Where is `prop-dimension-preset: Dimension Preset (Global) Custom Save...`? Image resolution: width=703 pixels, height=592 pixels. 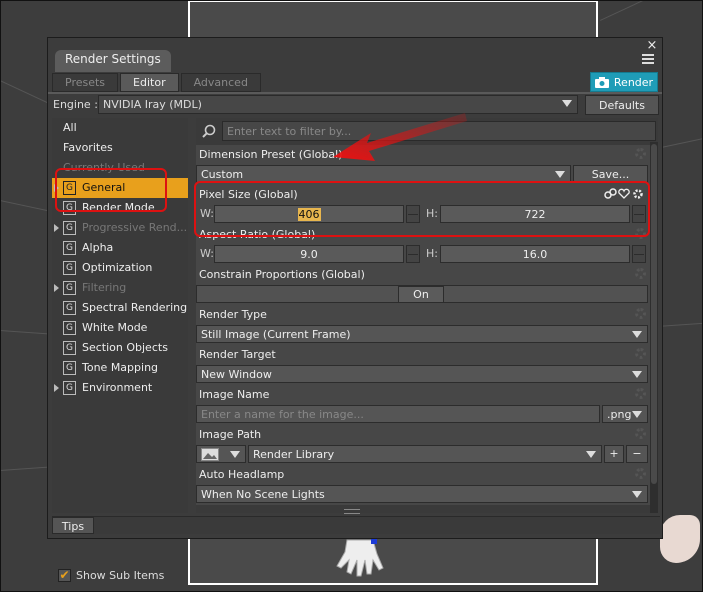
prop-dimension-preset: Dimension Preset (Global) Custom Save... is located at coordinates (423, 165).